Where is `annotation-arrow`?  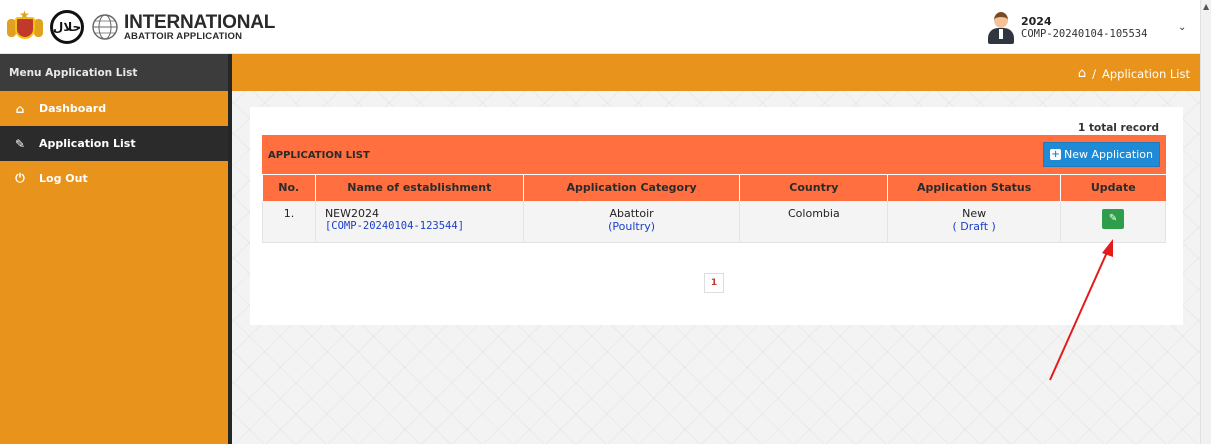 annotation-arrow is located at coordinates (1081, 310).